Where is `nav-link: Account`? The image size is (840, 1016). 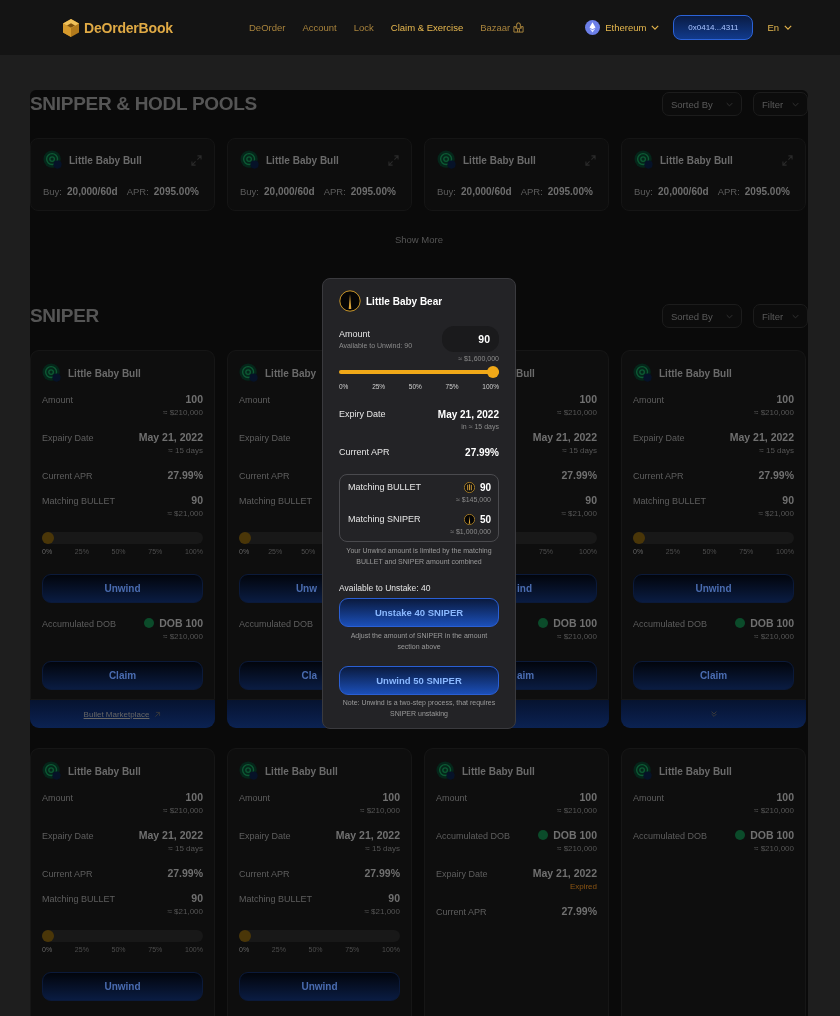 nav-link: Account is located at coordinates (319, 27).